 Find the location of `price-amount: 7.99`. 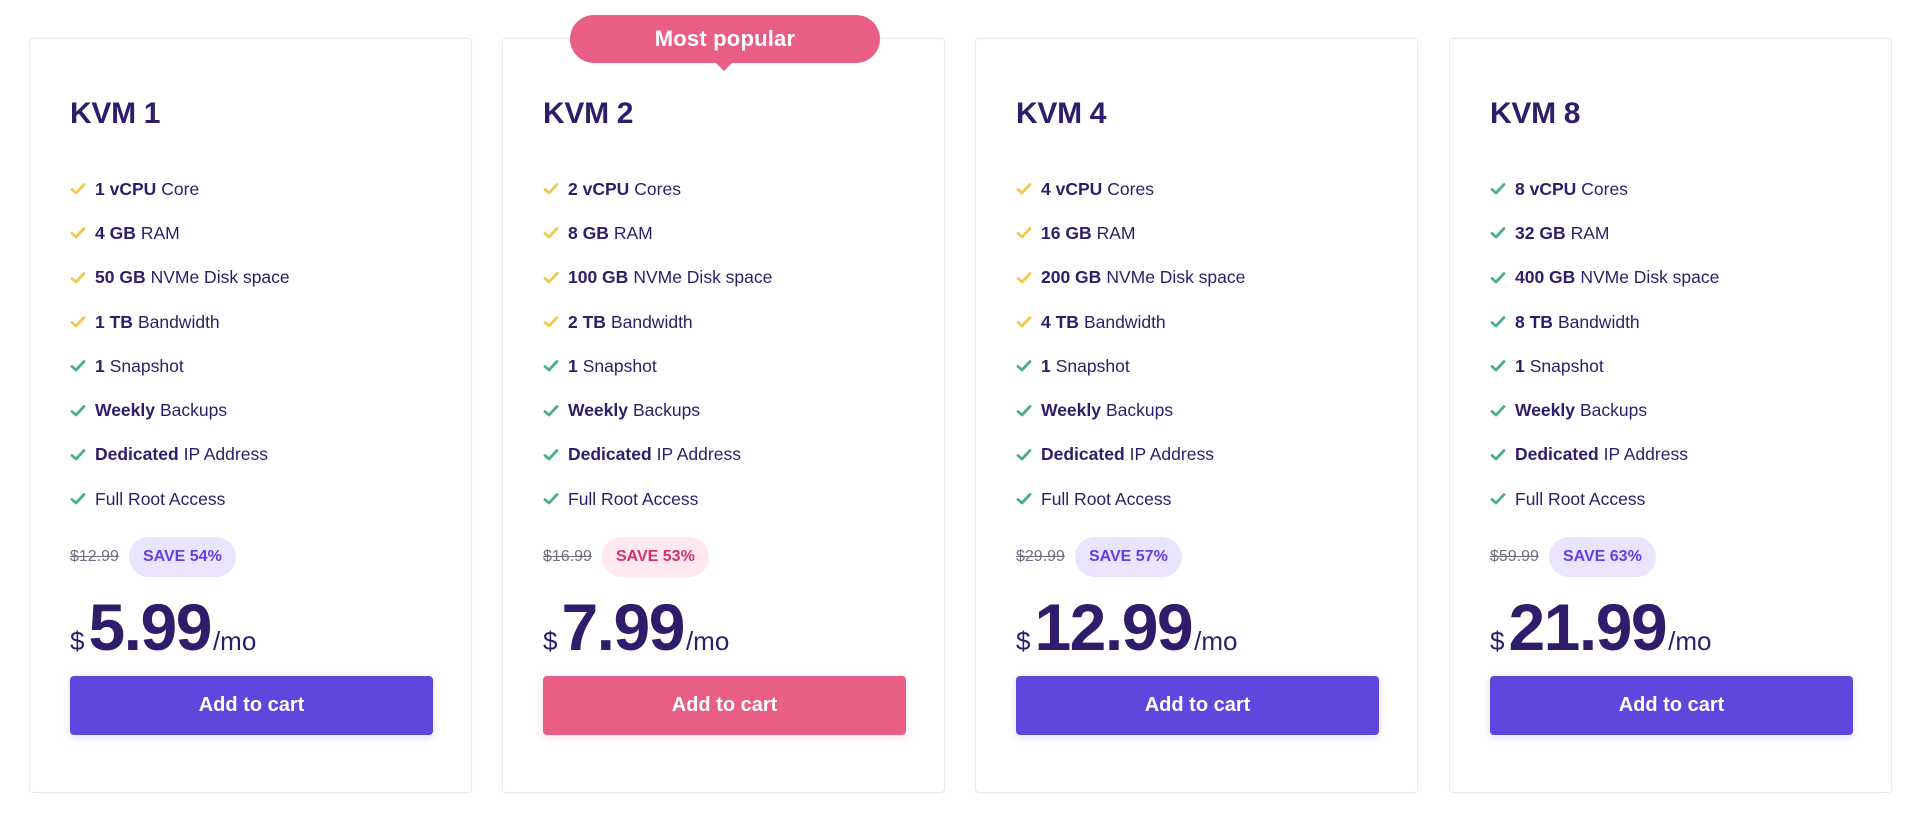

price-amount: 7.99 is located at coordinates (623, 627).